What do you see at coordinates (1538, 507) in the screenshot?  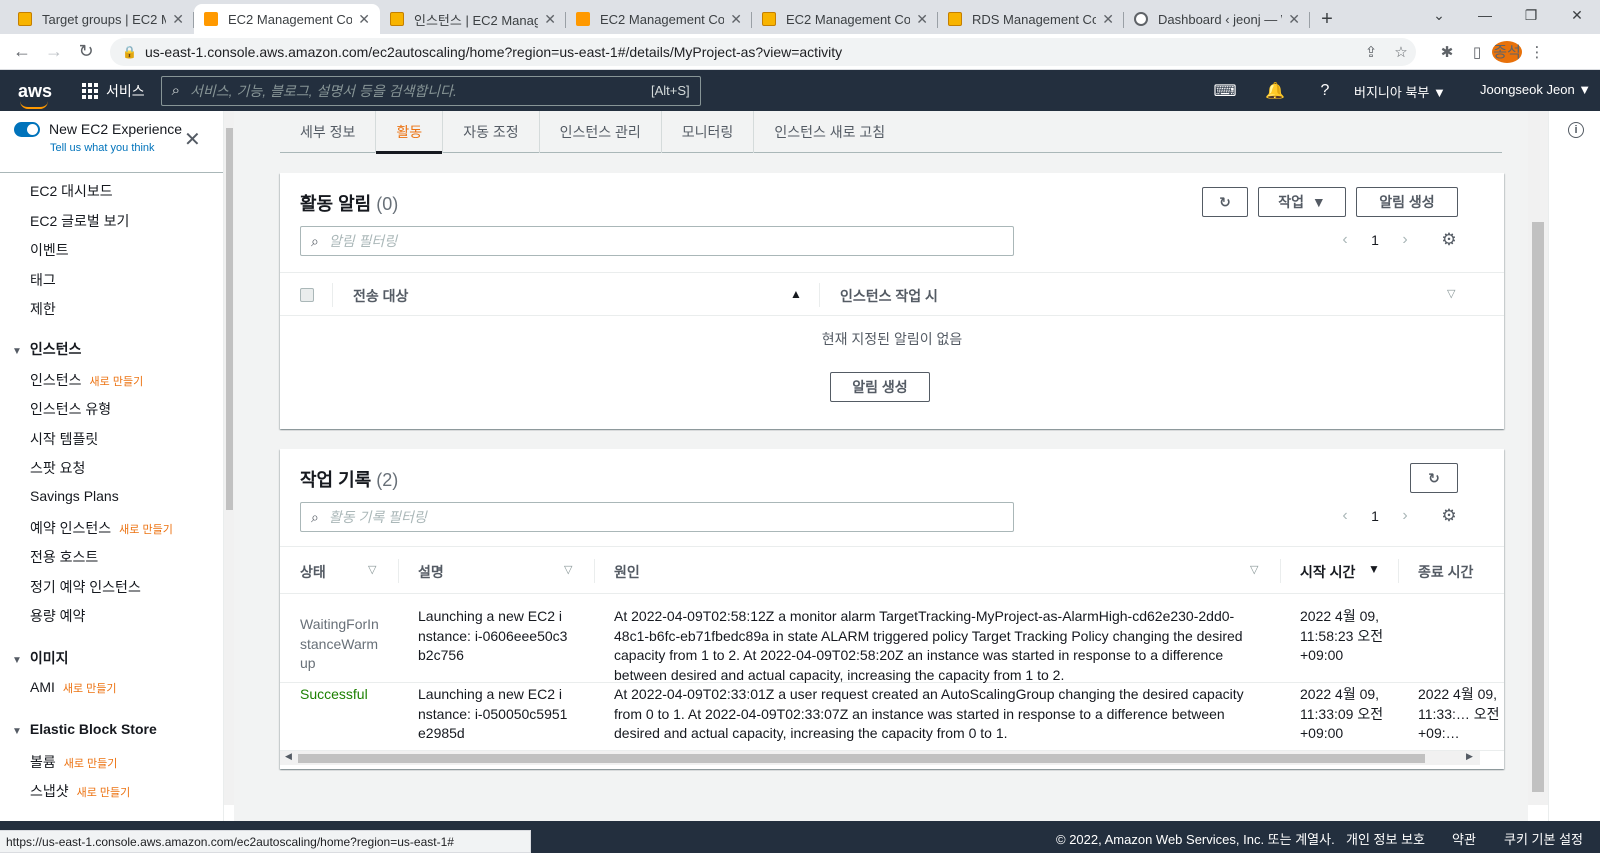 I see `page-scrollbar-thumb` at bounding box center [1538, 507].